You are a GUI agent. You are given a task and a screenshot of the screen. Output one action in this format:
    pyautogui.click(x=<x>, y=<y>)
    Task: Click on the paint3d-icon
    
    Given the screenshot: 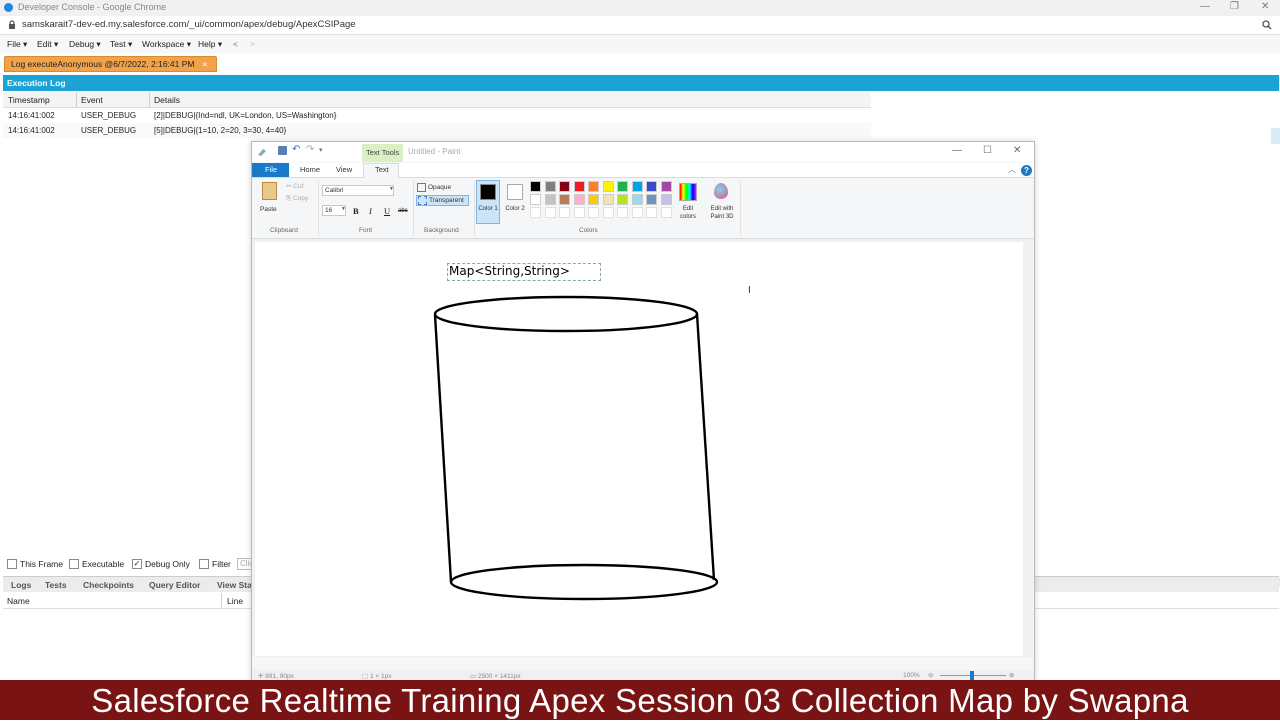 What is the action you would take?
    pyautogui.click(x=721, y=191)
    